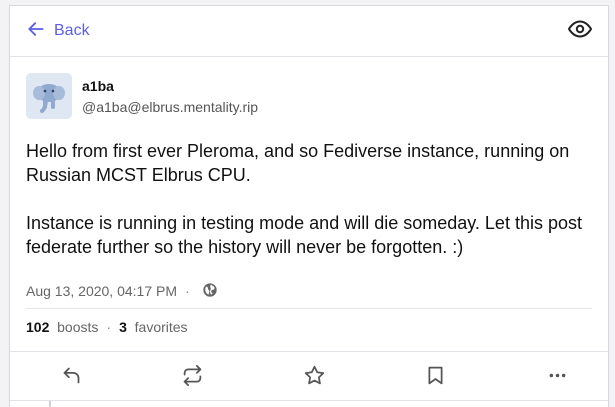  I want to click on column-header: Back, so click(309, 31).